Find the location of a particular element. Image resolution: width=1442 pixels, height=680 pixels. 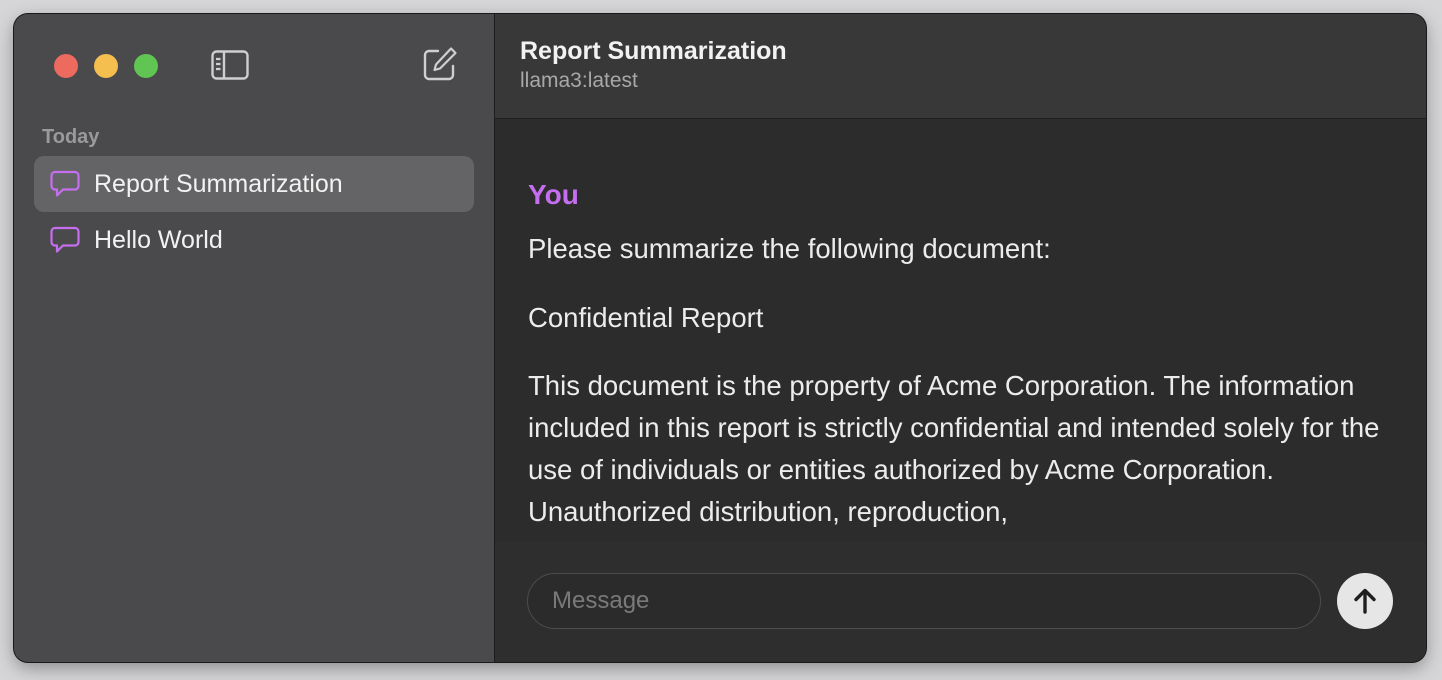

chat-title: Report Summarization is located at coordinates (653, 51).